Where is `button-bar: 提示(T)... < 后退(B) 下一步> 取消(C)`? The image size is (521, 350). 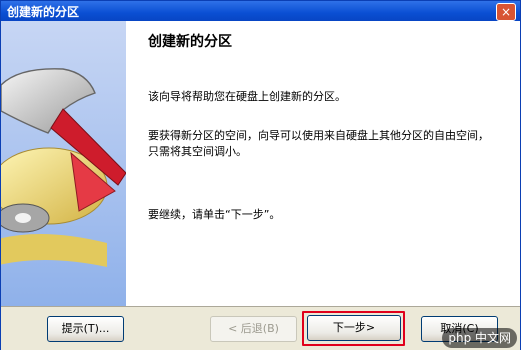 button-bar: 提示(T)... < 后退(B) 下一步> 取消(C) is located at coordinates (260, 328).